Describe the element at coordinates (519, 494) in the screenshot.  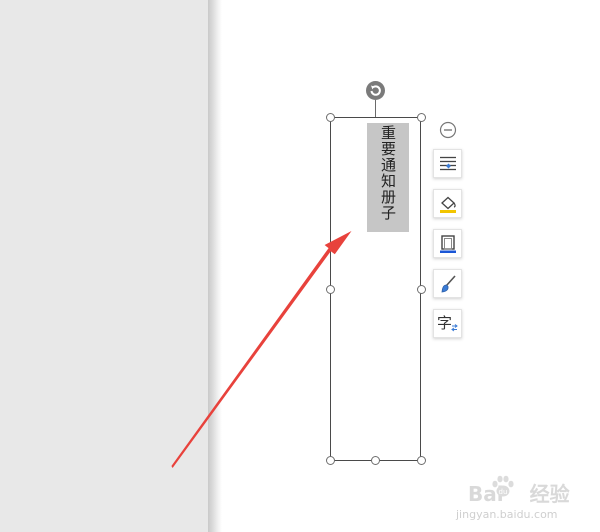
I see `watermark-brand: Bai 经验` at that location.